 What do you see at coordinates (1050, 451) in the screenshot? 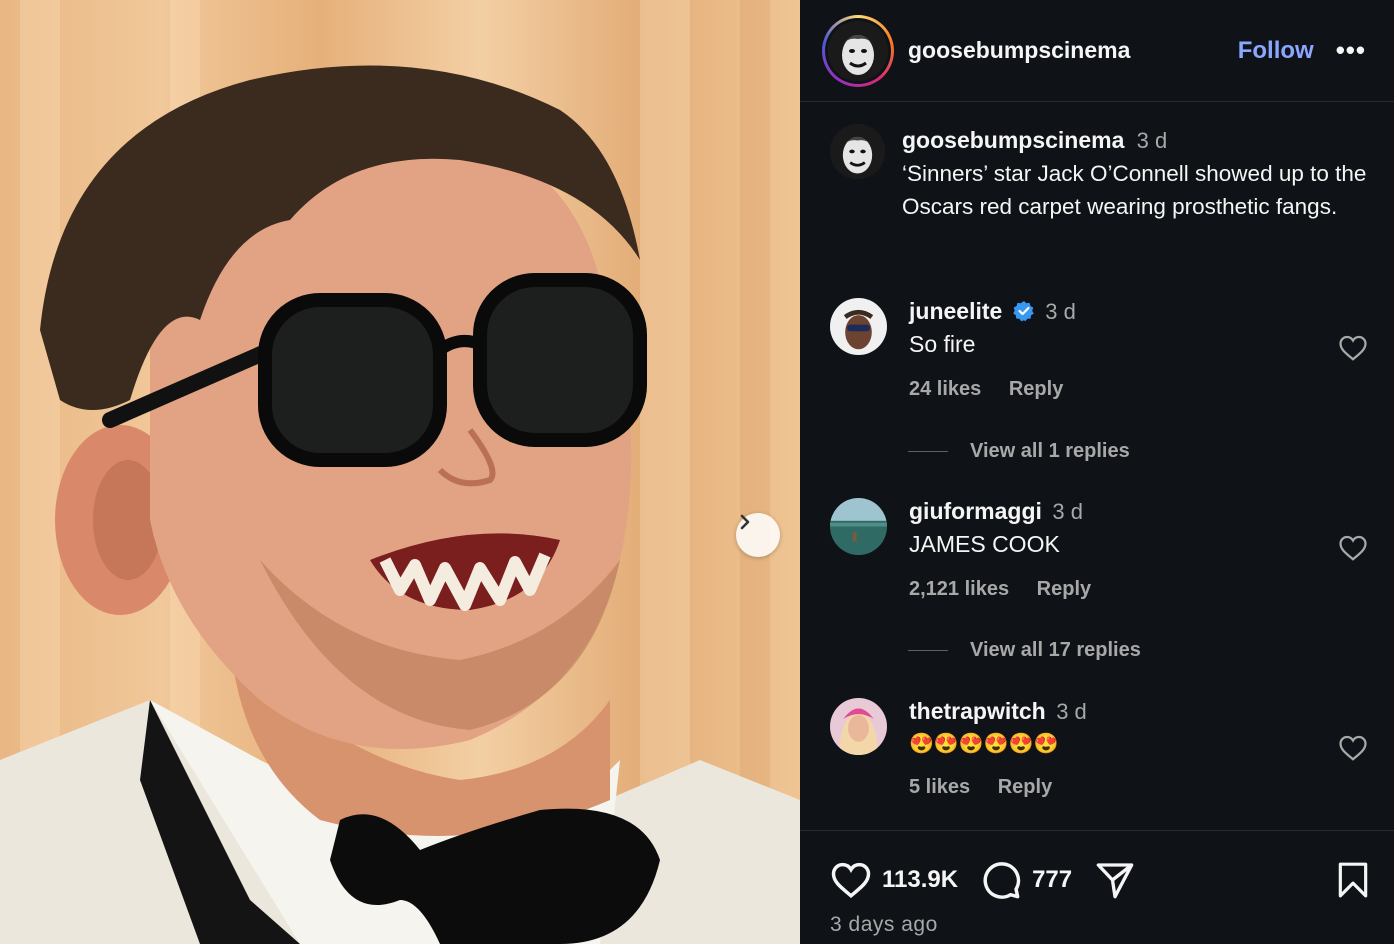
I see `view-replies-label: View all 1 replies` at bounding box center [1050, 451].